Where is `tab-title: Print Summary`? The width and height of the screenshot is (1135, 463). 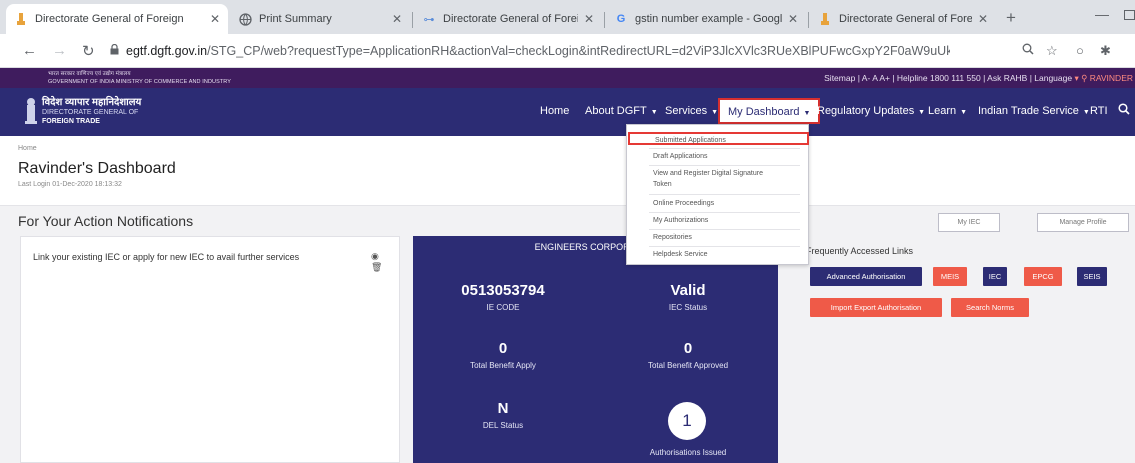
tab-title: Print Summary is located at coordinates (295, 19).